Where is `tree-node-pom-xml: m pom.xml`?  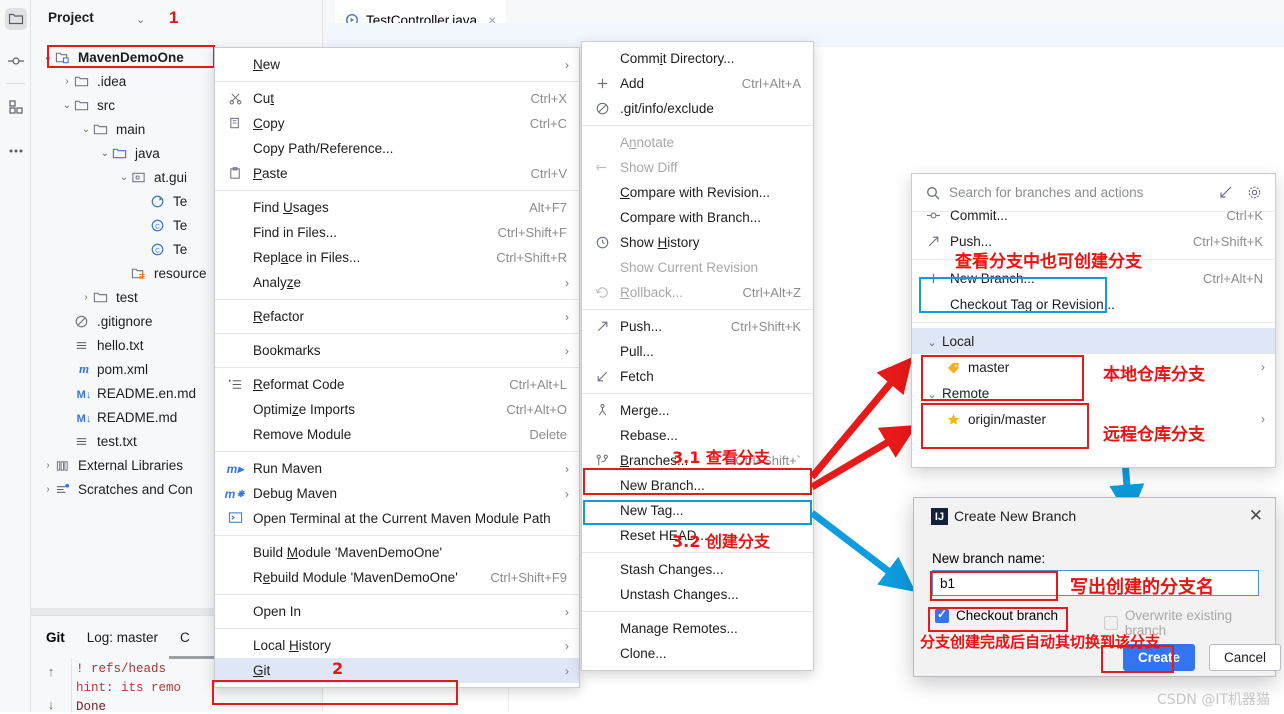 tree-node-pom-xml: m pom.xml is located at coordinates (104, 369).